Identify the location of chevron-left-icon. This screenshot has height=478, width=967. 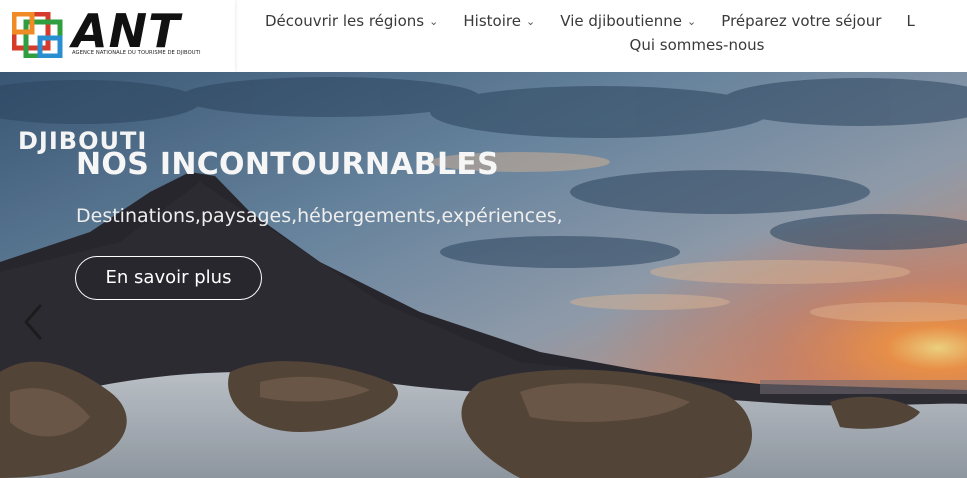
(33, 322).